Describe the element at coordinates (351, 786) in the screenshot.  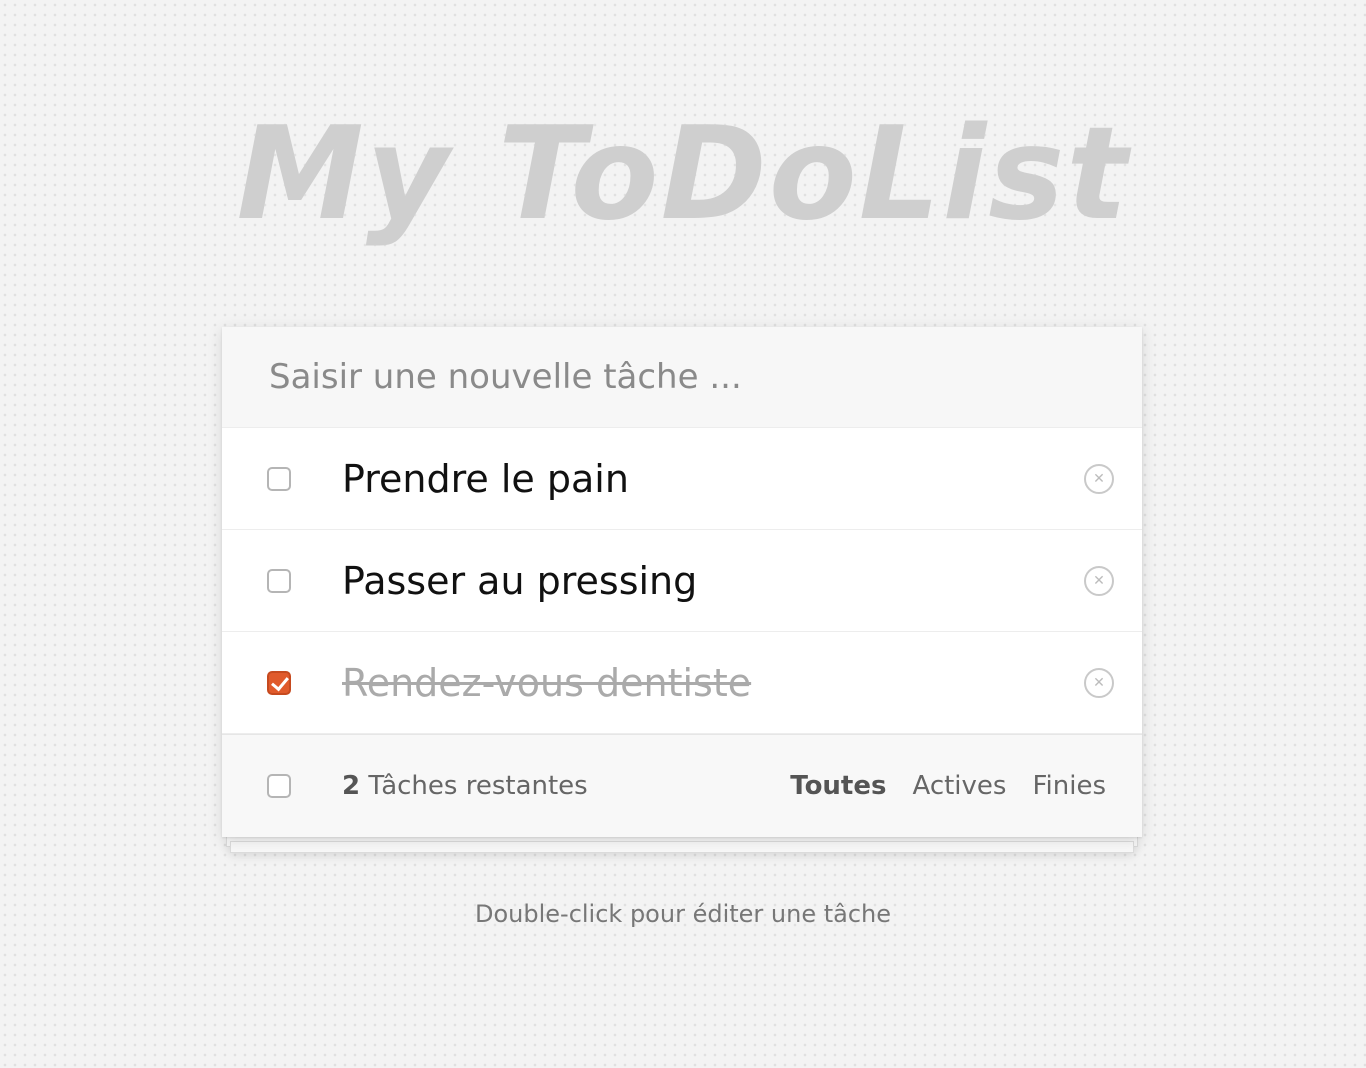
I see `remaining-count-number: 2` at that location.